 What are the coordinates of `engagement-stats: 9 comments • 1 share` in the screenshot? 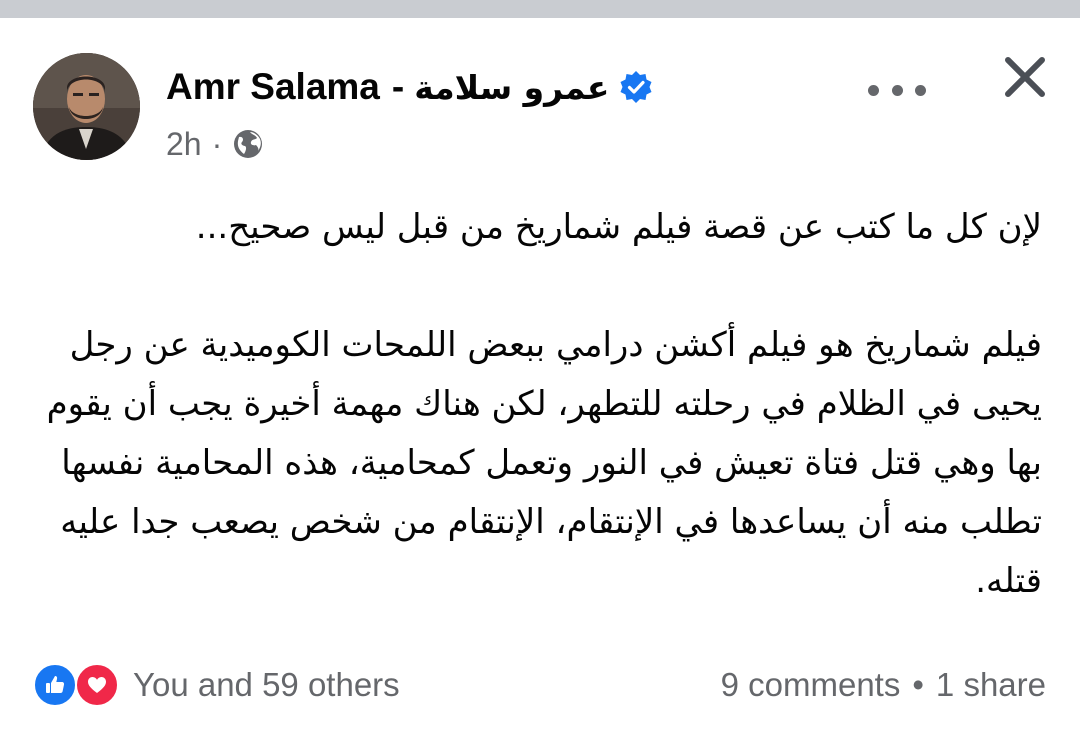 It's located at (883, 685).